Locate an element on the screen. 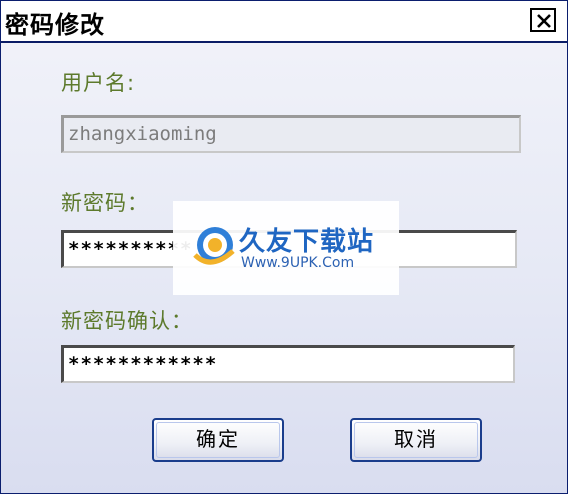 The image size is (568, 494). close-icon is located at coordinates (544, 21).